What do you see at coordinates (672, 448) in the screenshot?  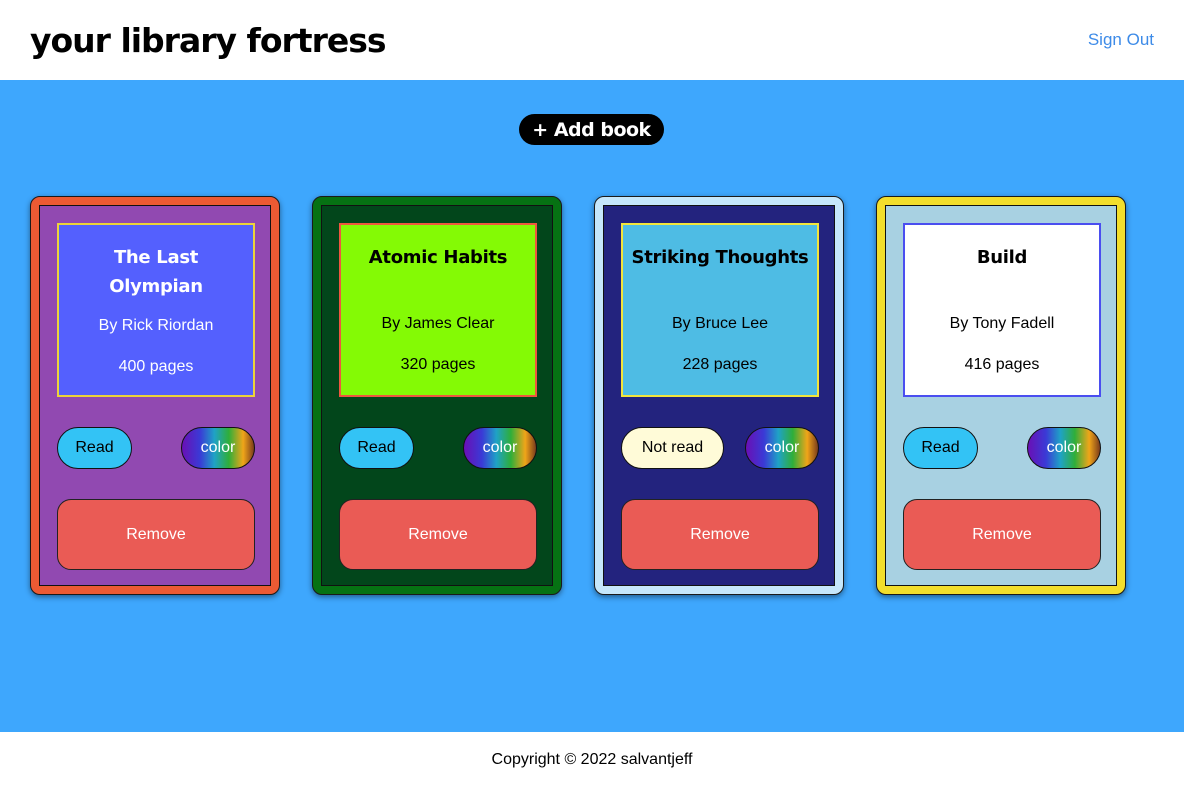 I see `read-status-toggle: Not read` at bounding box center [672, 448].